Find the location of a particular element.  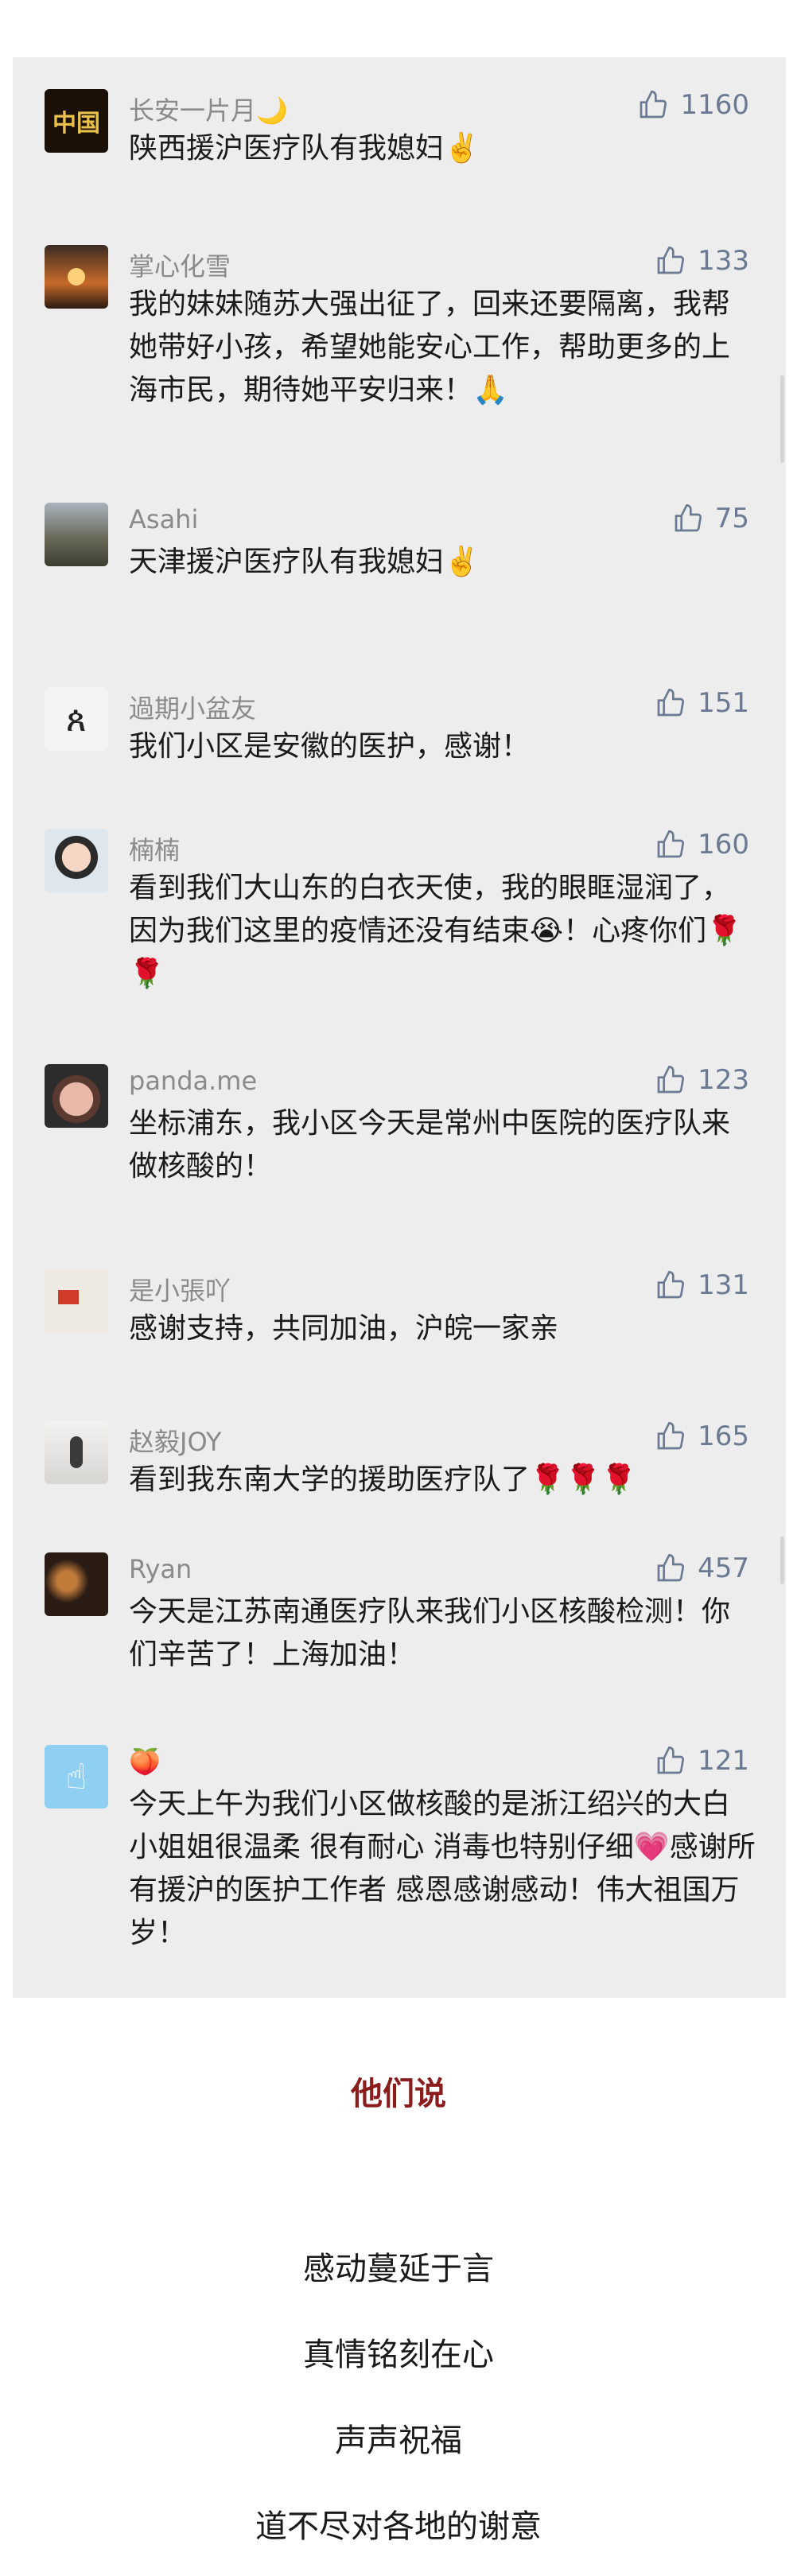

dark-photo-icon is located at coordinates (77, 1584).